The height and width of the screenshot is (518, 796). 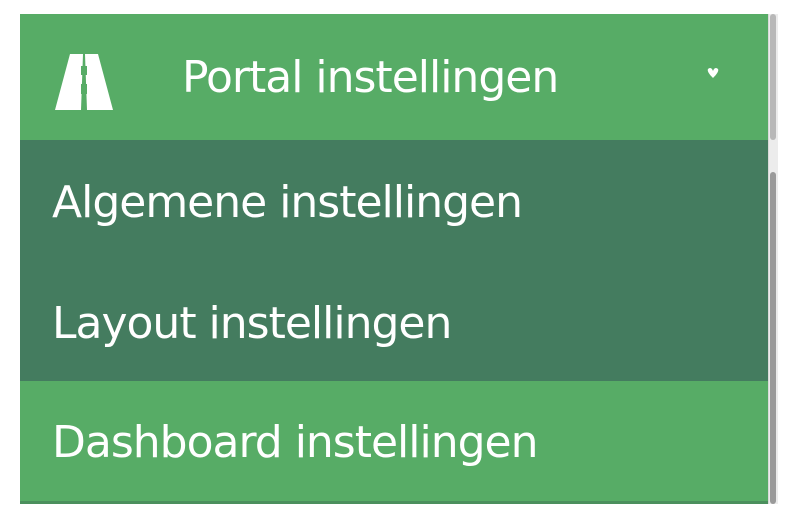 I want to click on road-icon, so click(x=84, y=82).